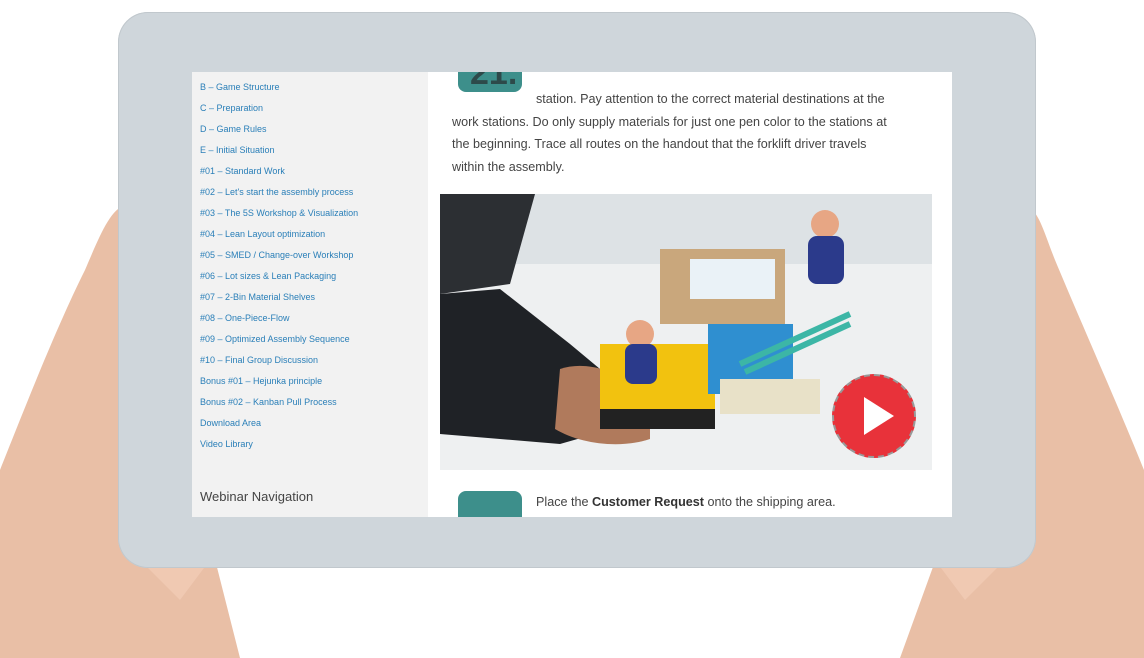 The width and height of the screenshot is (1144, 658). I want to click on sidebar-item-initial-situation: E – Initial Situation, so click(279, 150).